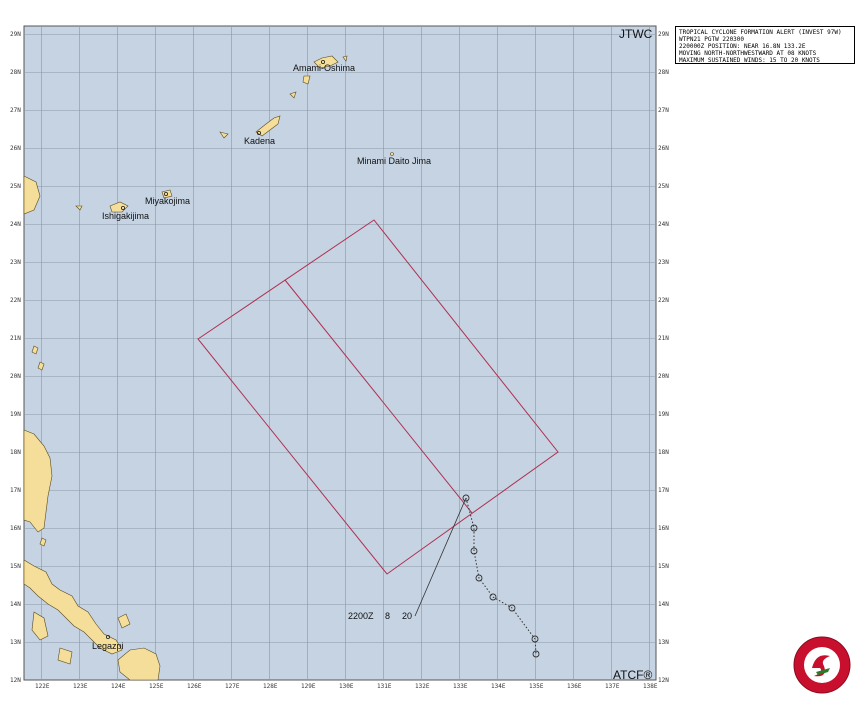 This screenshot has height=709, width=860. What do you see at coordinates (156, 686) in the screenshot?
I see `svg-text: 125E` at bounding box center [156, 686].